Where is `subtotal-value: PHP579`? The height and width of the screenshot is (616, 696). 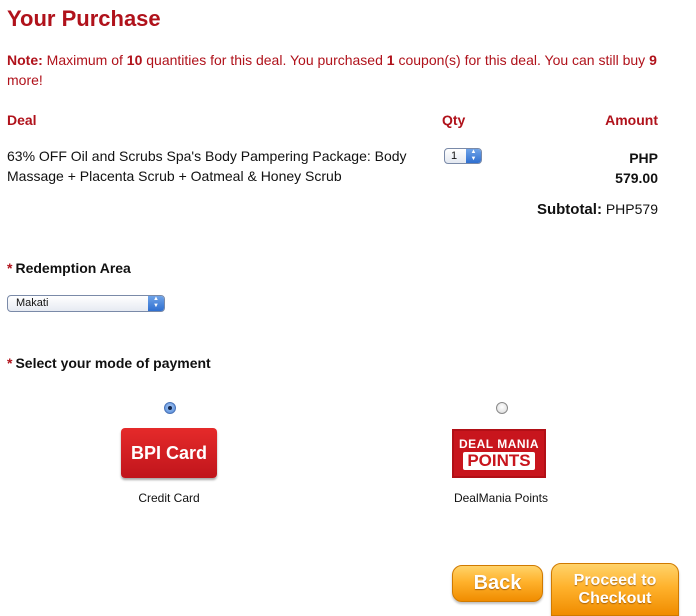
subtotal-value: PHP579 is located at coordinates (631, 209).